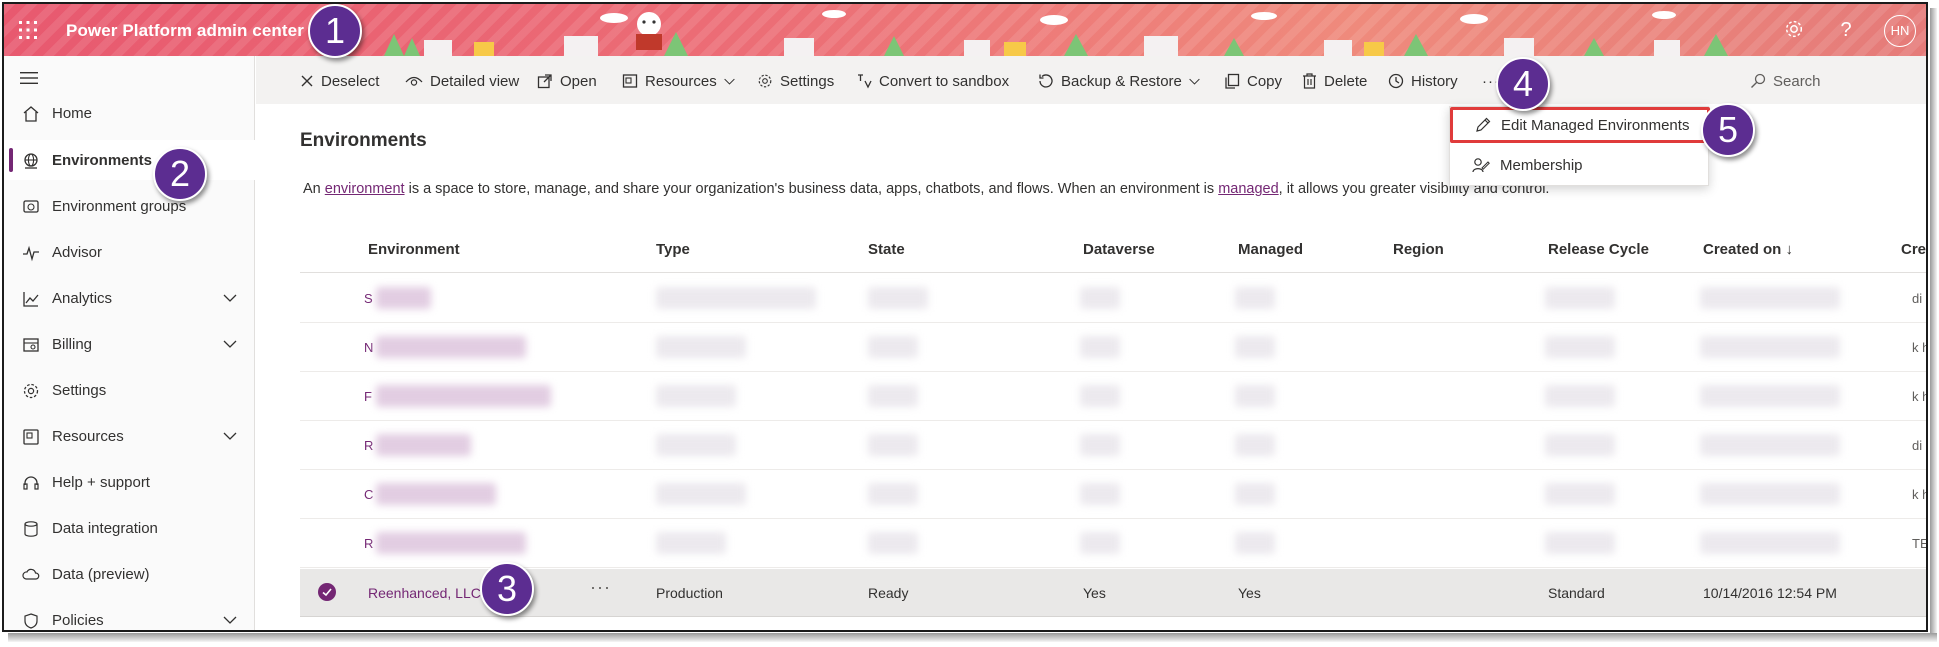 Image resolution: width=1939 pixels, height=647 pixels. What do you see at coordinates (1418, 249) in the screenshot?
I see `column-header-region: Region` at bounding box center [1418, 249].